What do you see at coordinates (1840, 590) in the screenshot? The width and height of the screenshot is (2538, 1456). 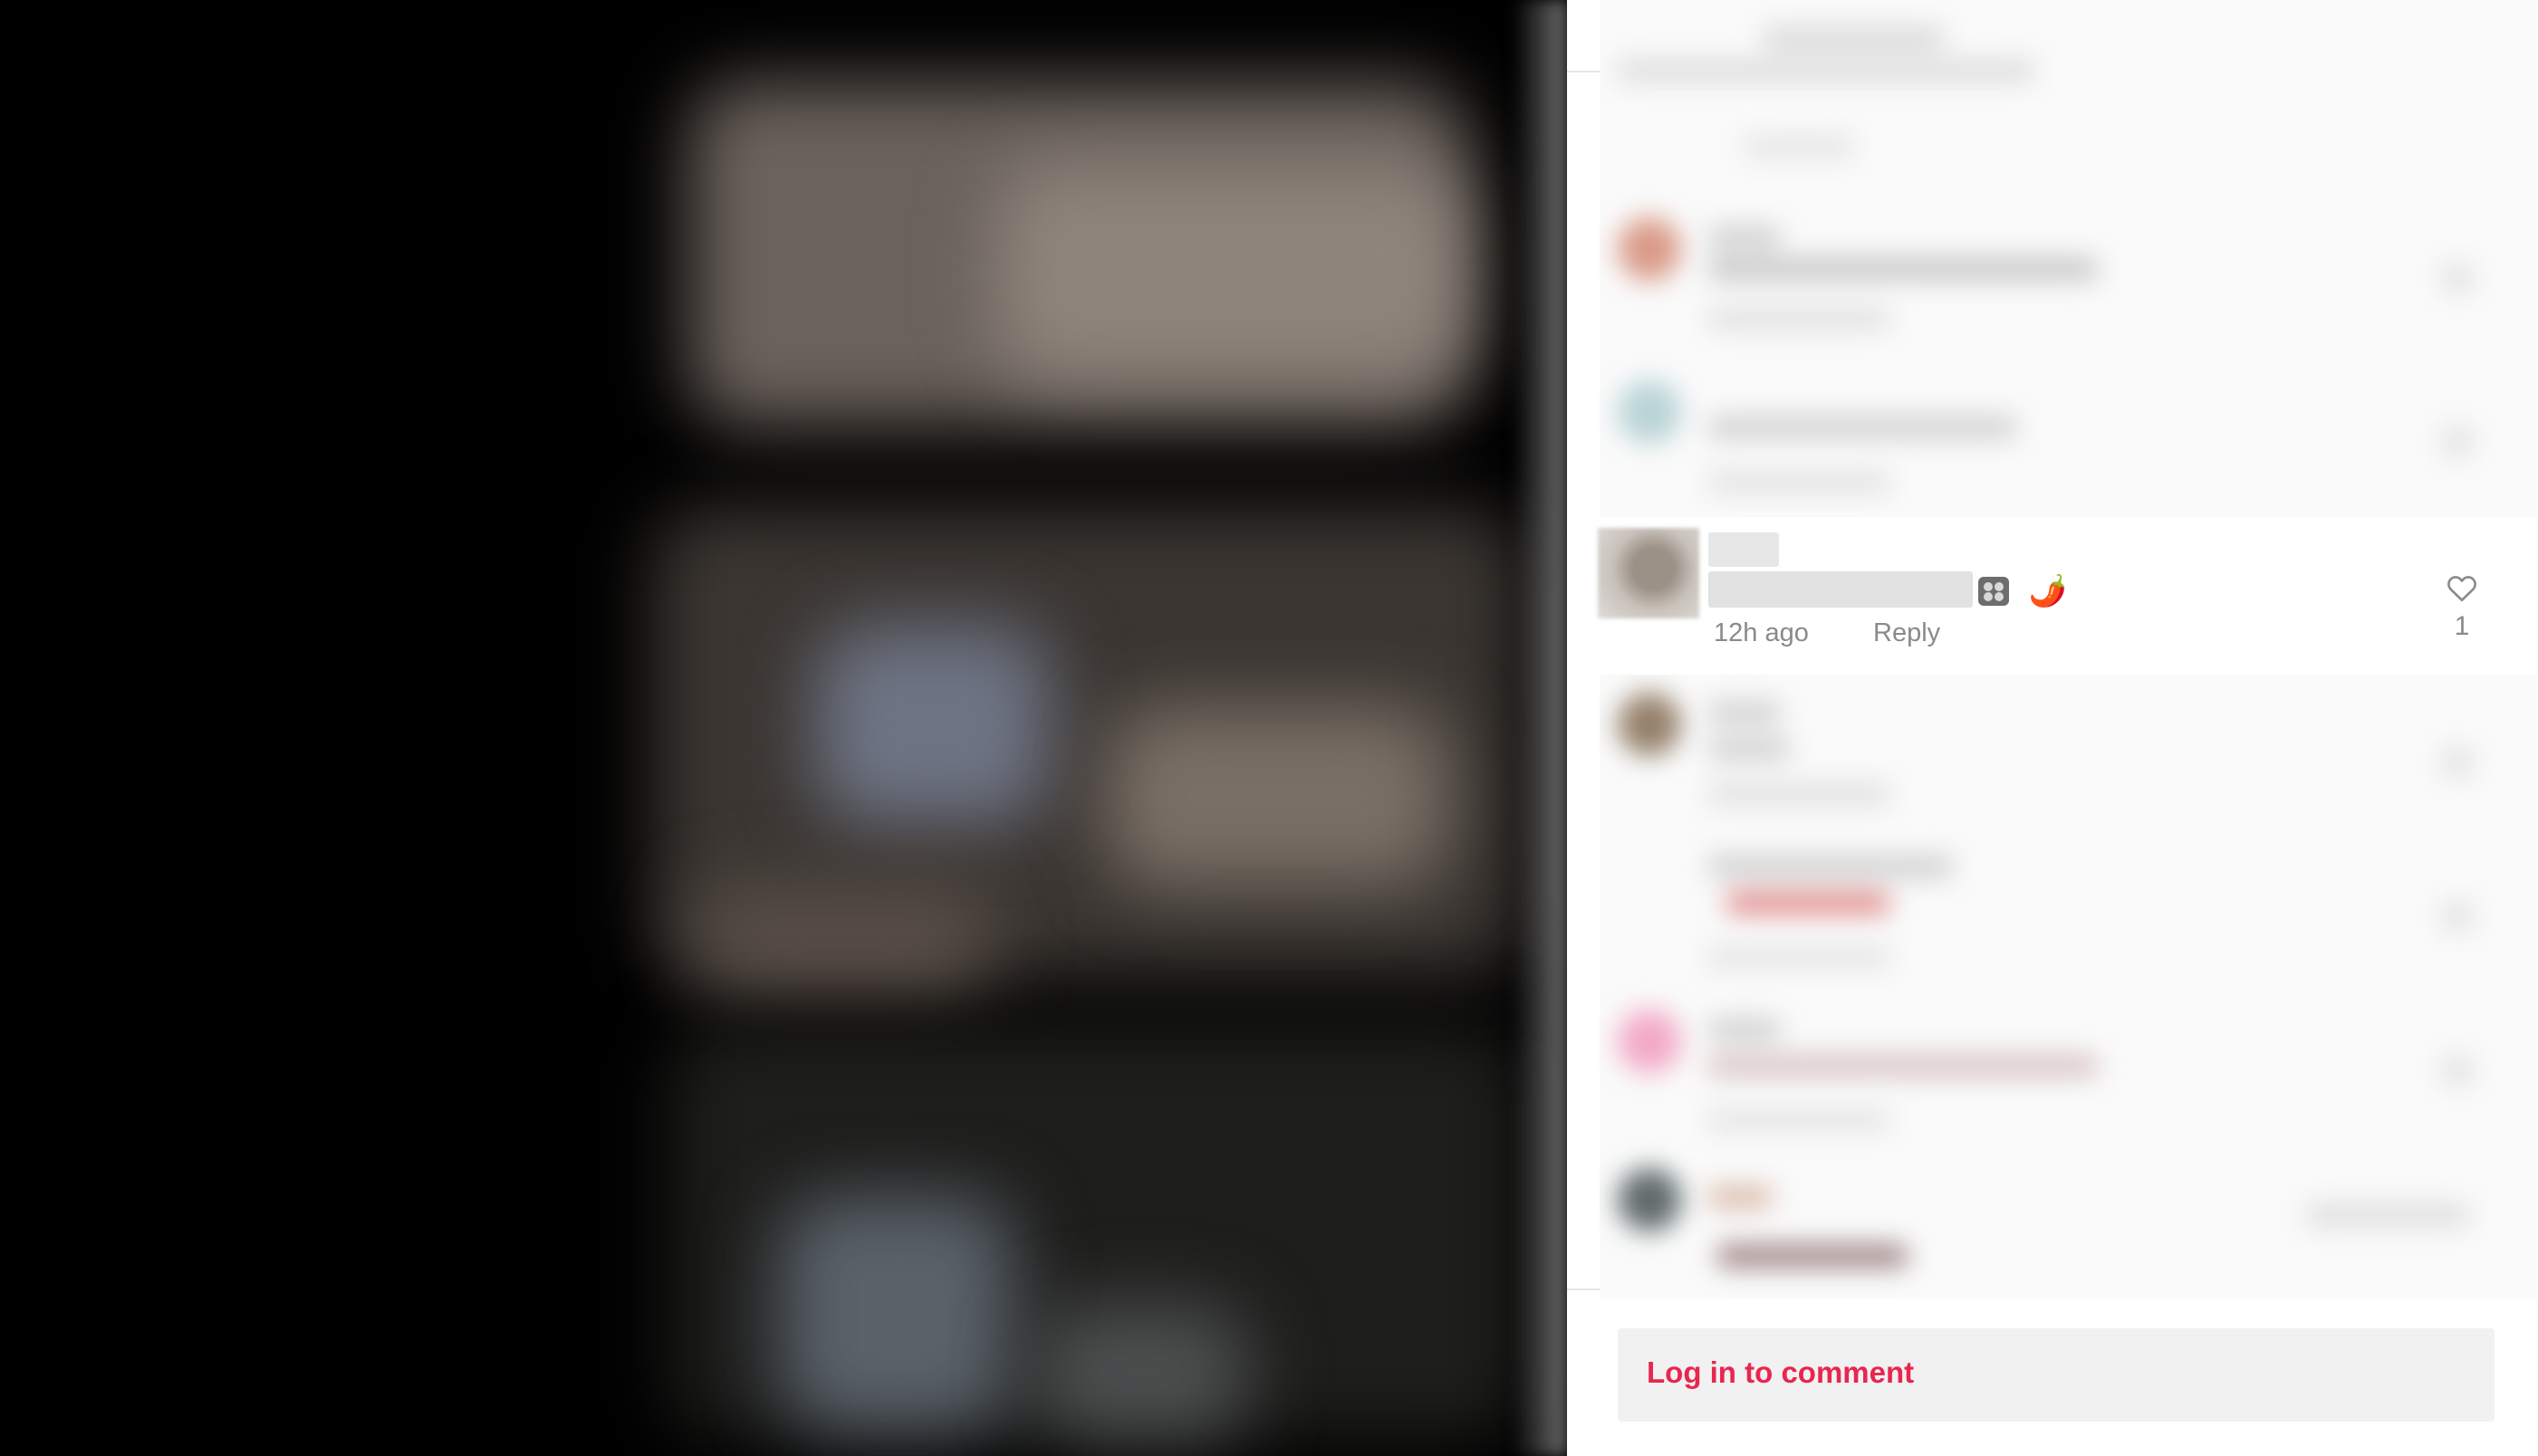 I see `comment-text-redacted` at bounding box center [1840, 590].